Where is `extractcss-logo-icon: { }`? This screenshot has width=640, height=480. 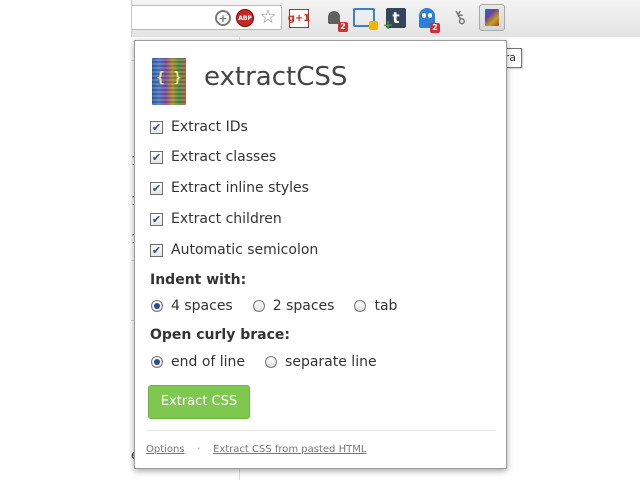 extractcss-logo-icon: { } is located at coordinates (169, 81).